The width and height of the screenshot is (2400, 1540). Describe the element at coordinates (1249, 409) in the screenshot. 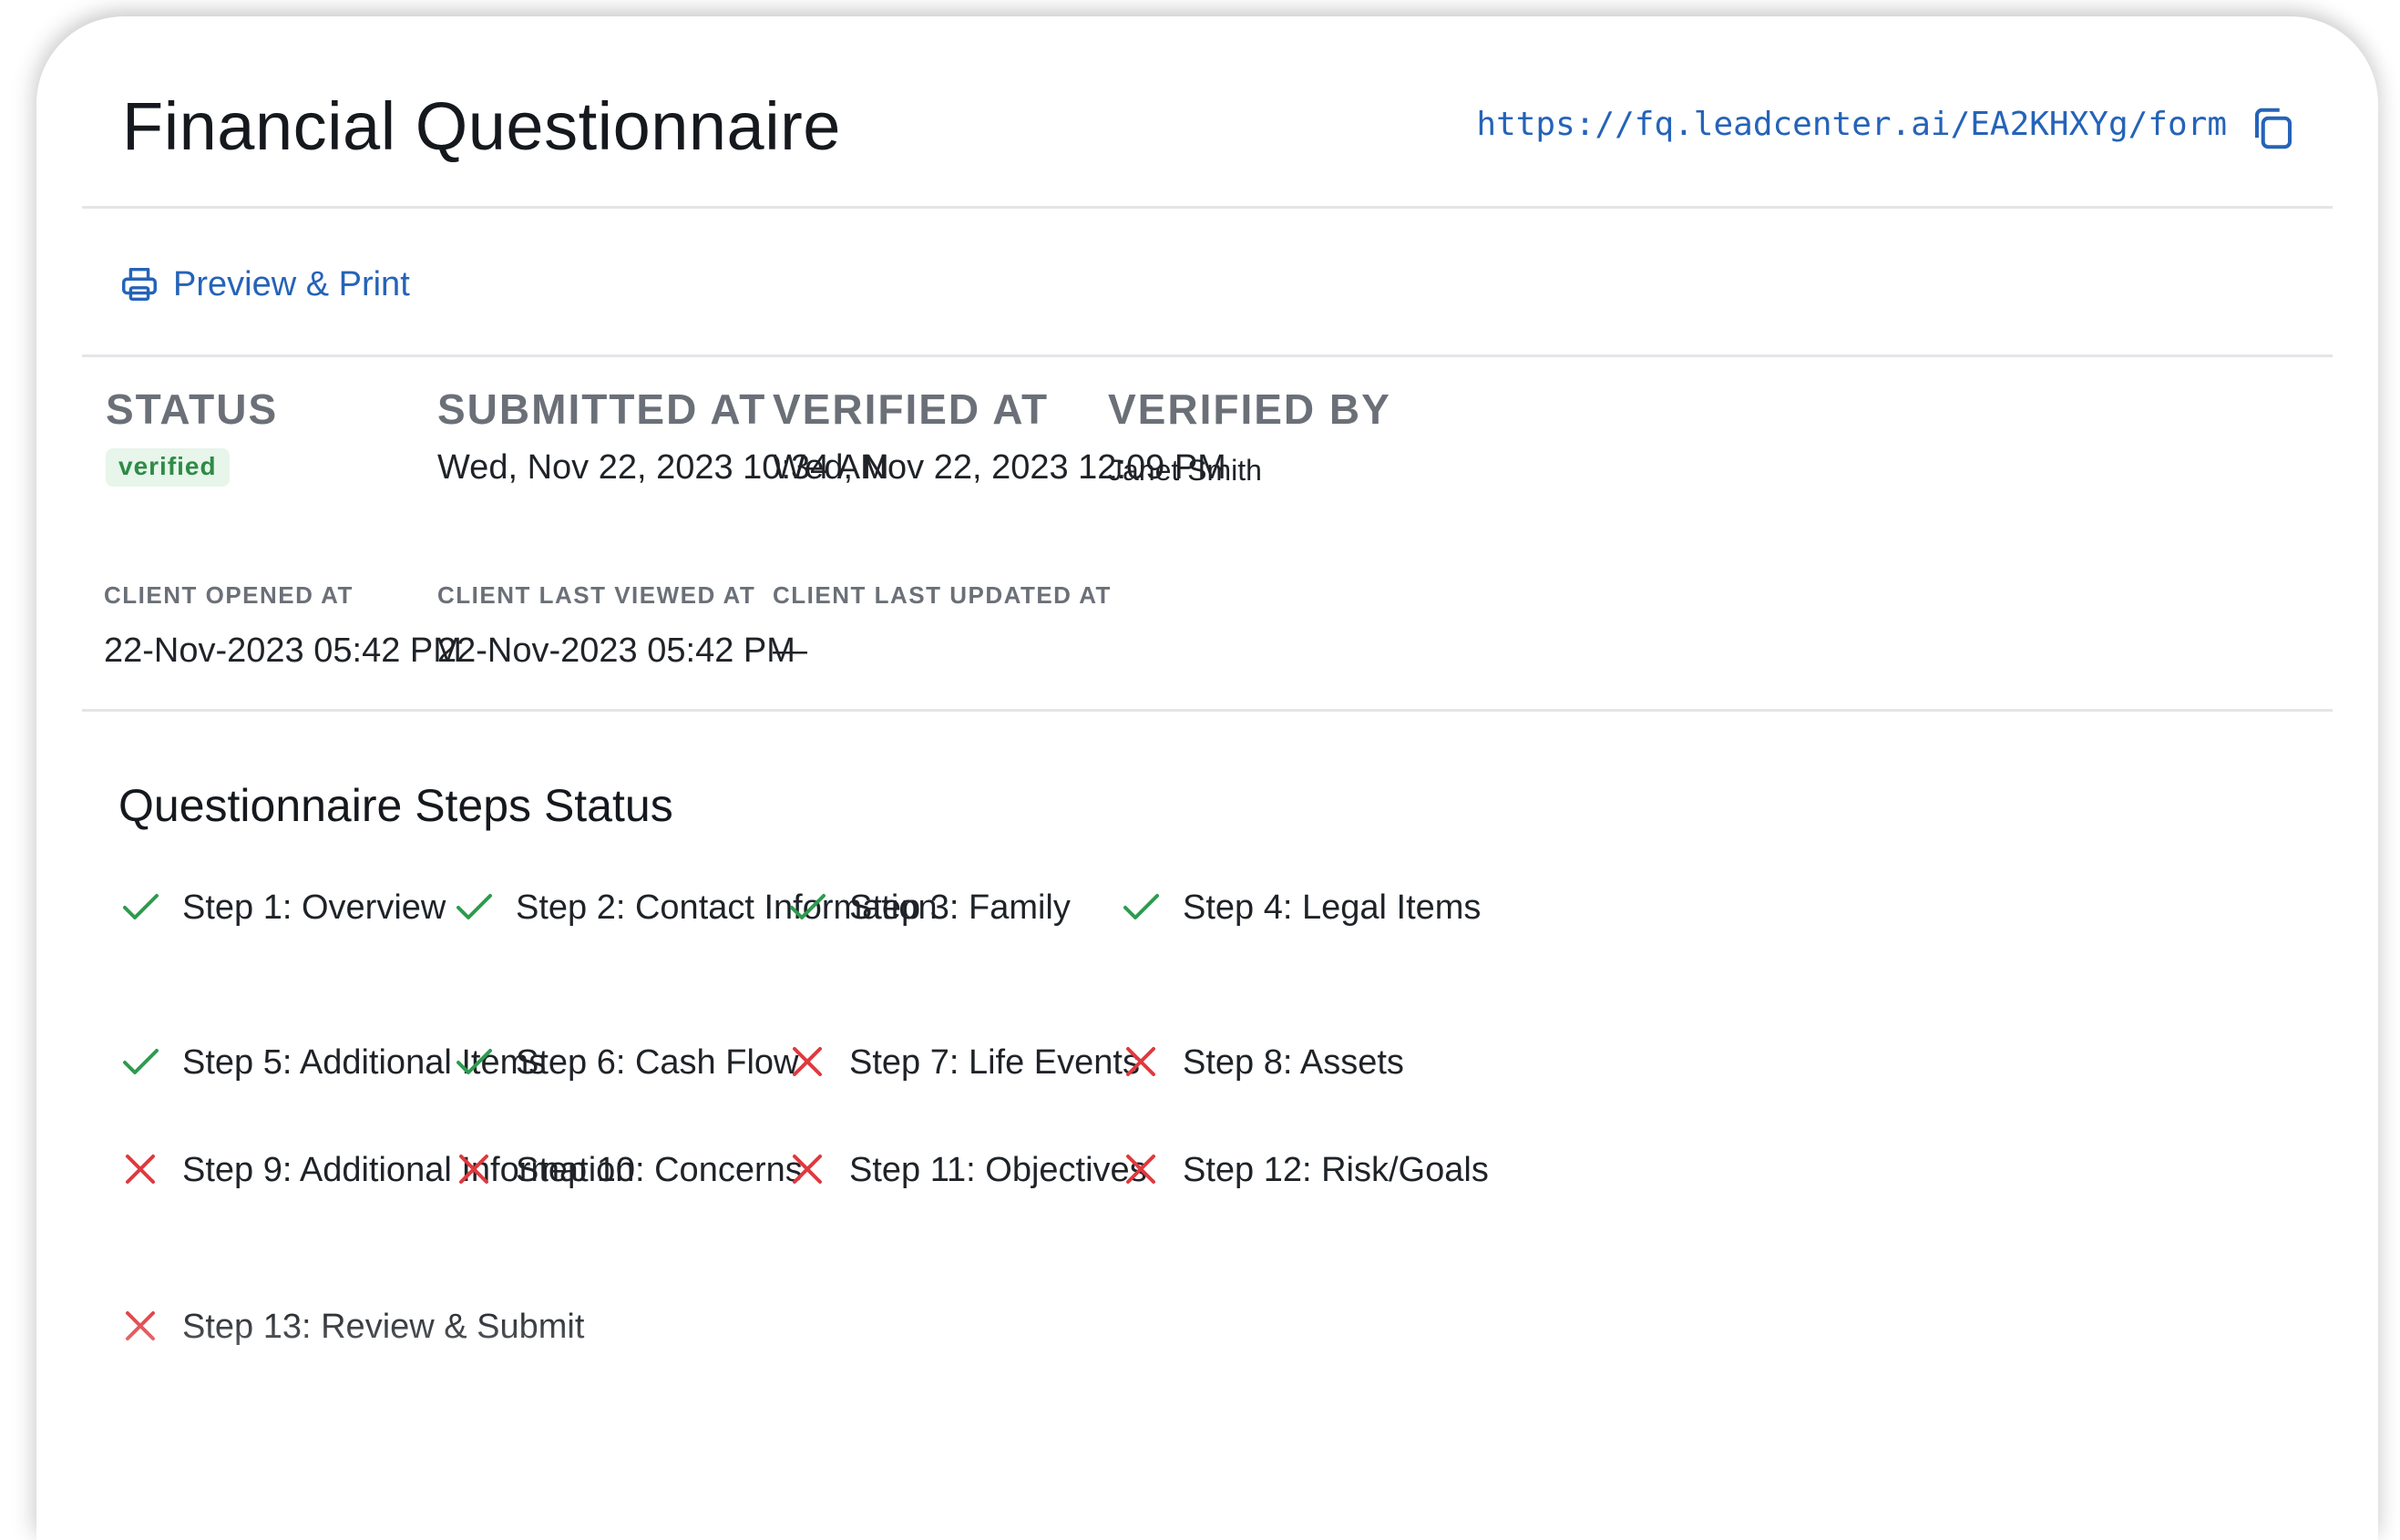

I see `verified-by-label: VERIFIED BY` at that location.